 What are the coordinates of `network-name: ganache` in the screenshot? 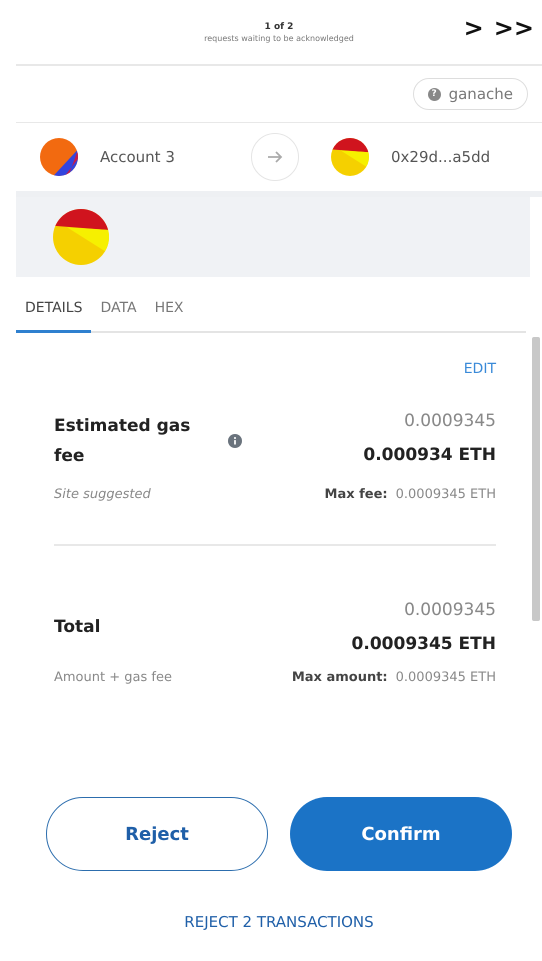 It's located at (480, 94).